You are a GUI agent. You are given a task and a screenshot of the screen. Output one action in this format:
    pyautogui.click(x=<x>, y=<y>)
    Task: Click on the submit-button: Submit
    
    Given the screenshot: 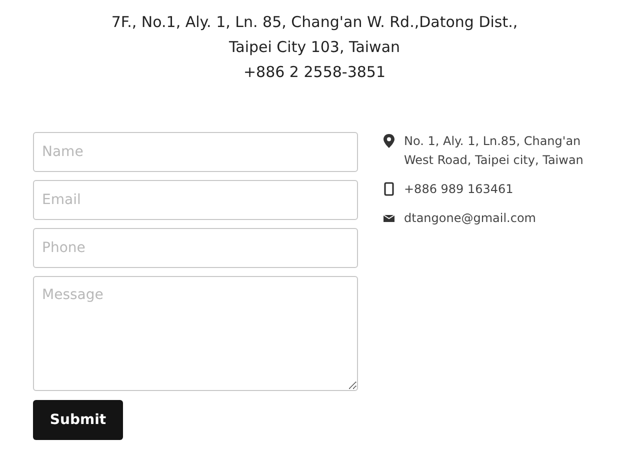 What is the action you would take?
    pyautogui.click(x=78, y=420)
    